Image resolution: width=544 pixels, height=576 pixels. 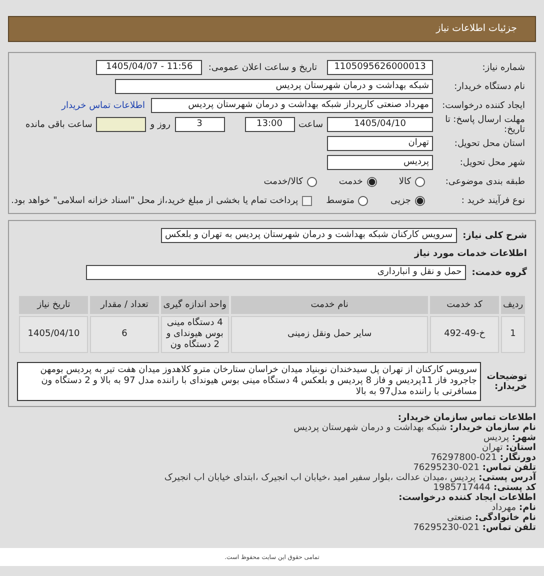 What do you see at coordinates (484, 124) in the screenshot?
I see `field-label: مهلت ارسال پاسخ: تا تاریخ:` at bounding box center [484, 124].